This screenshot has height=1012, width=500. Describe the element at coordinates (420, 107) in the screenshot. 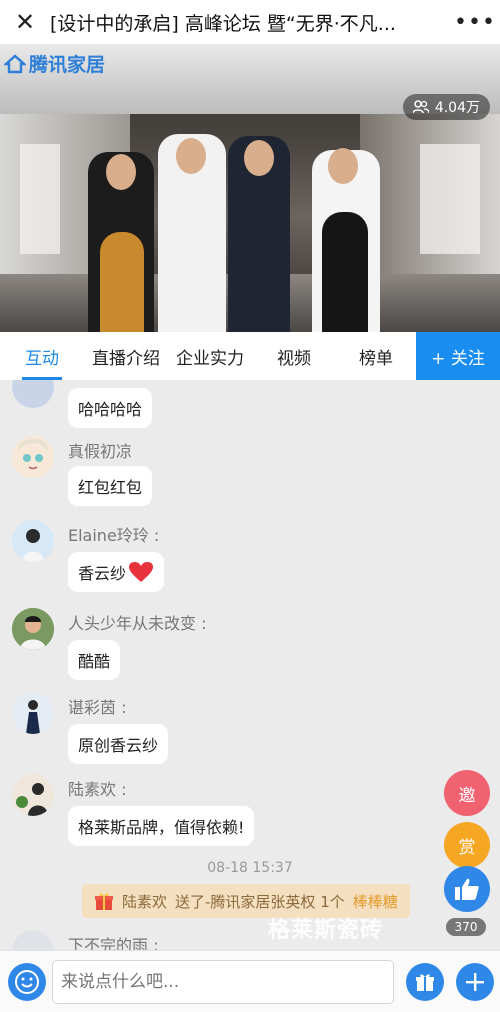

I see `people-icon` at that location.